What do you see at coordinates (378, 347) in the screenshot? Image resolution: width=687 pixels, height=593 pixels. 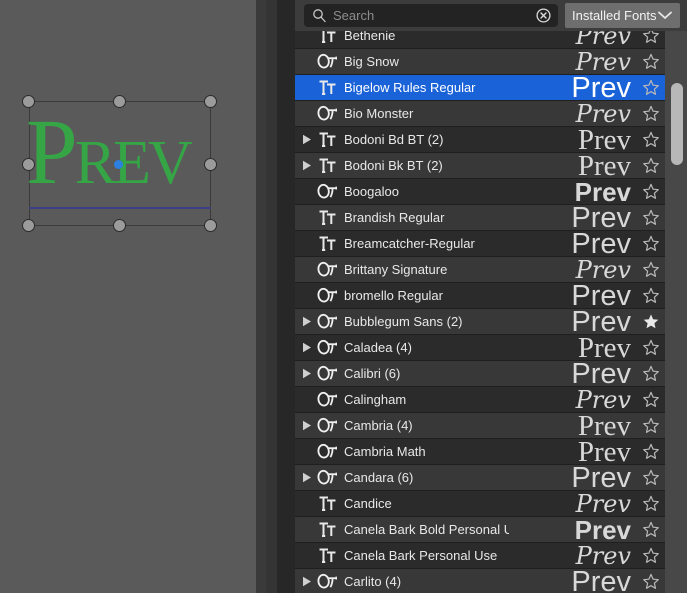 I see `font-name-label: Caladea (4)` at bounding box center [378, 347].